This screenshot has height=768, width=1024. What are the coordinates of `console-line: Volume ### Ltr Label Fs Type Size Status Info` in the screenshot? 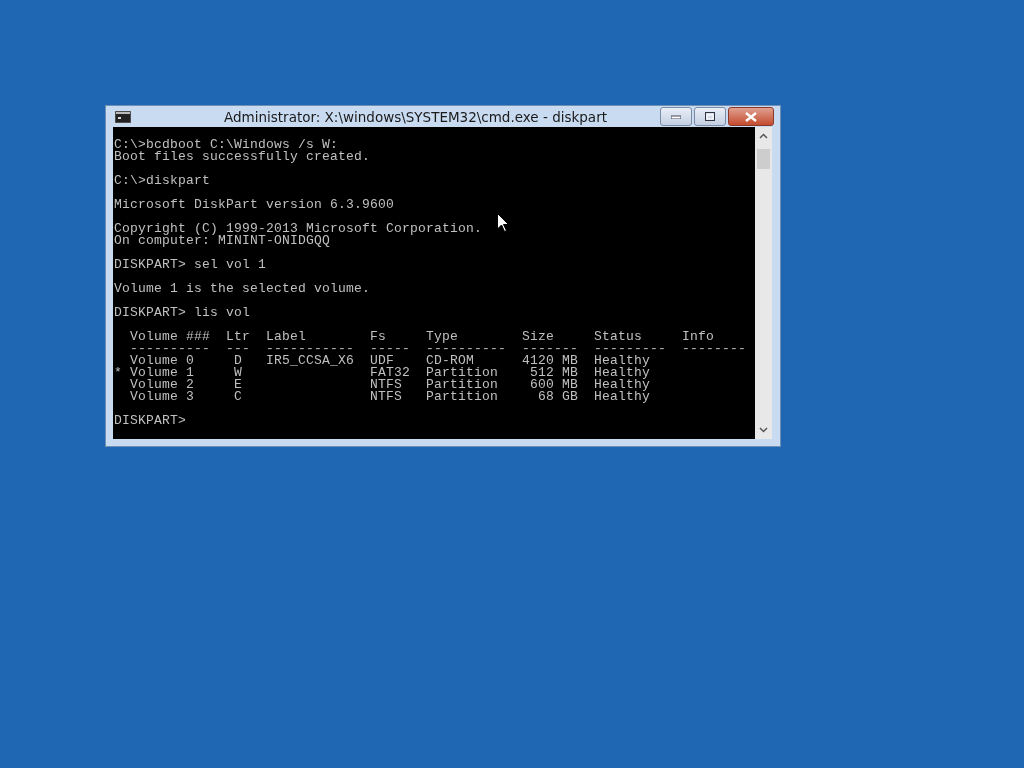 It's located at (422, 337).